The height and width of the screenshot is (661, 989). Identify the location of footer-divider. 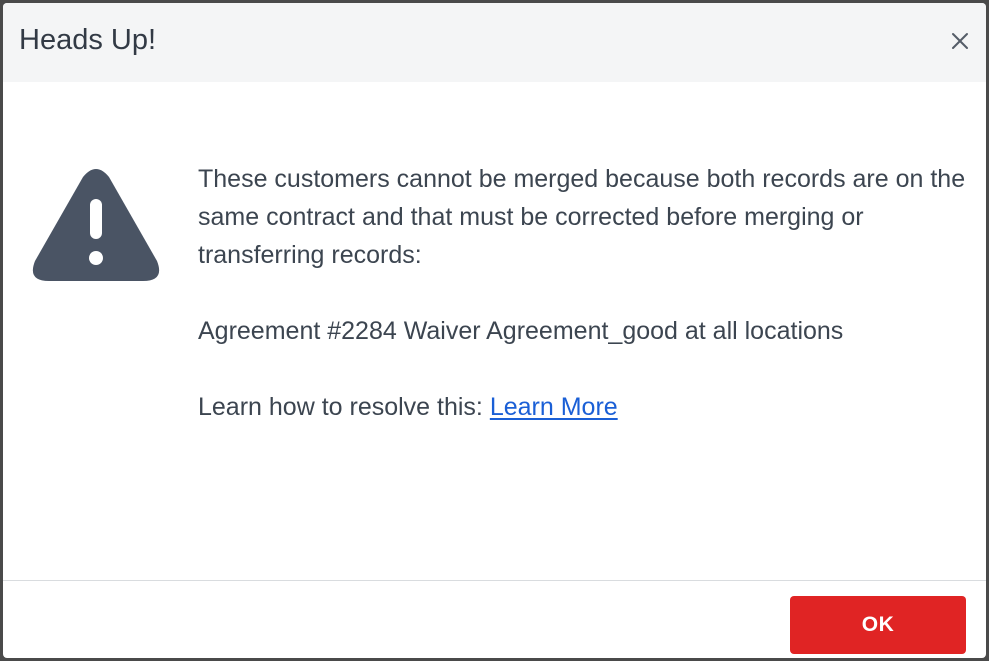
(494, 580).